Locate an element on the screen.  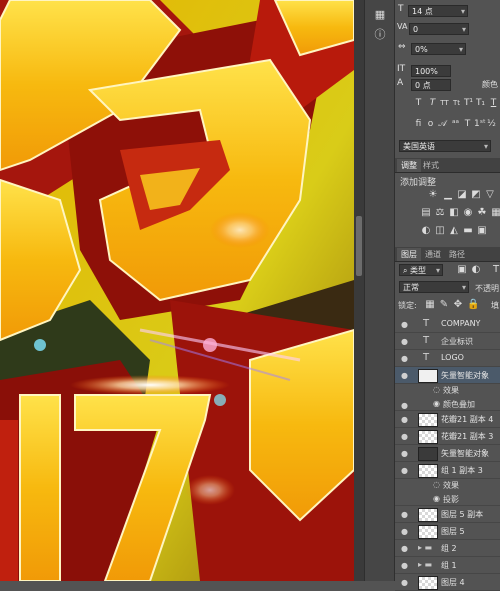
layer-row: ● 矢量智能对象 is located at coordinates (447, 453).